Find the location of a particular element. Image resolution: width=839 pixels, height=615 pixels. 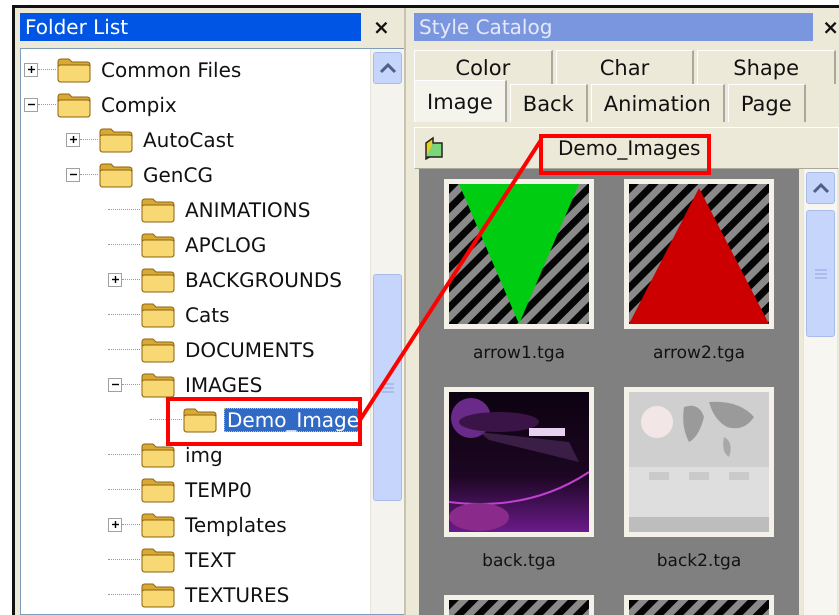

tab: Animation is located at coordinates (657, 103).